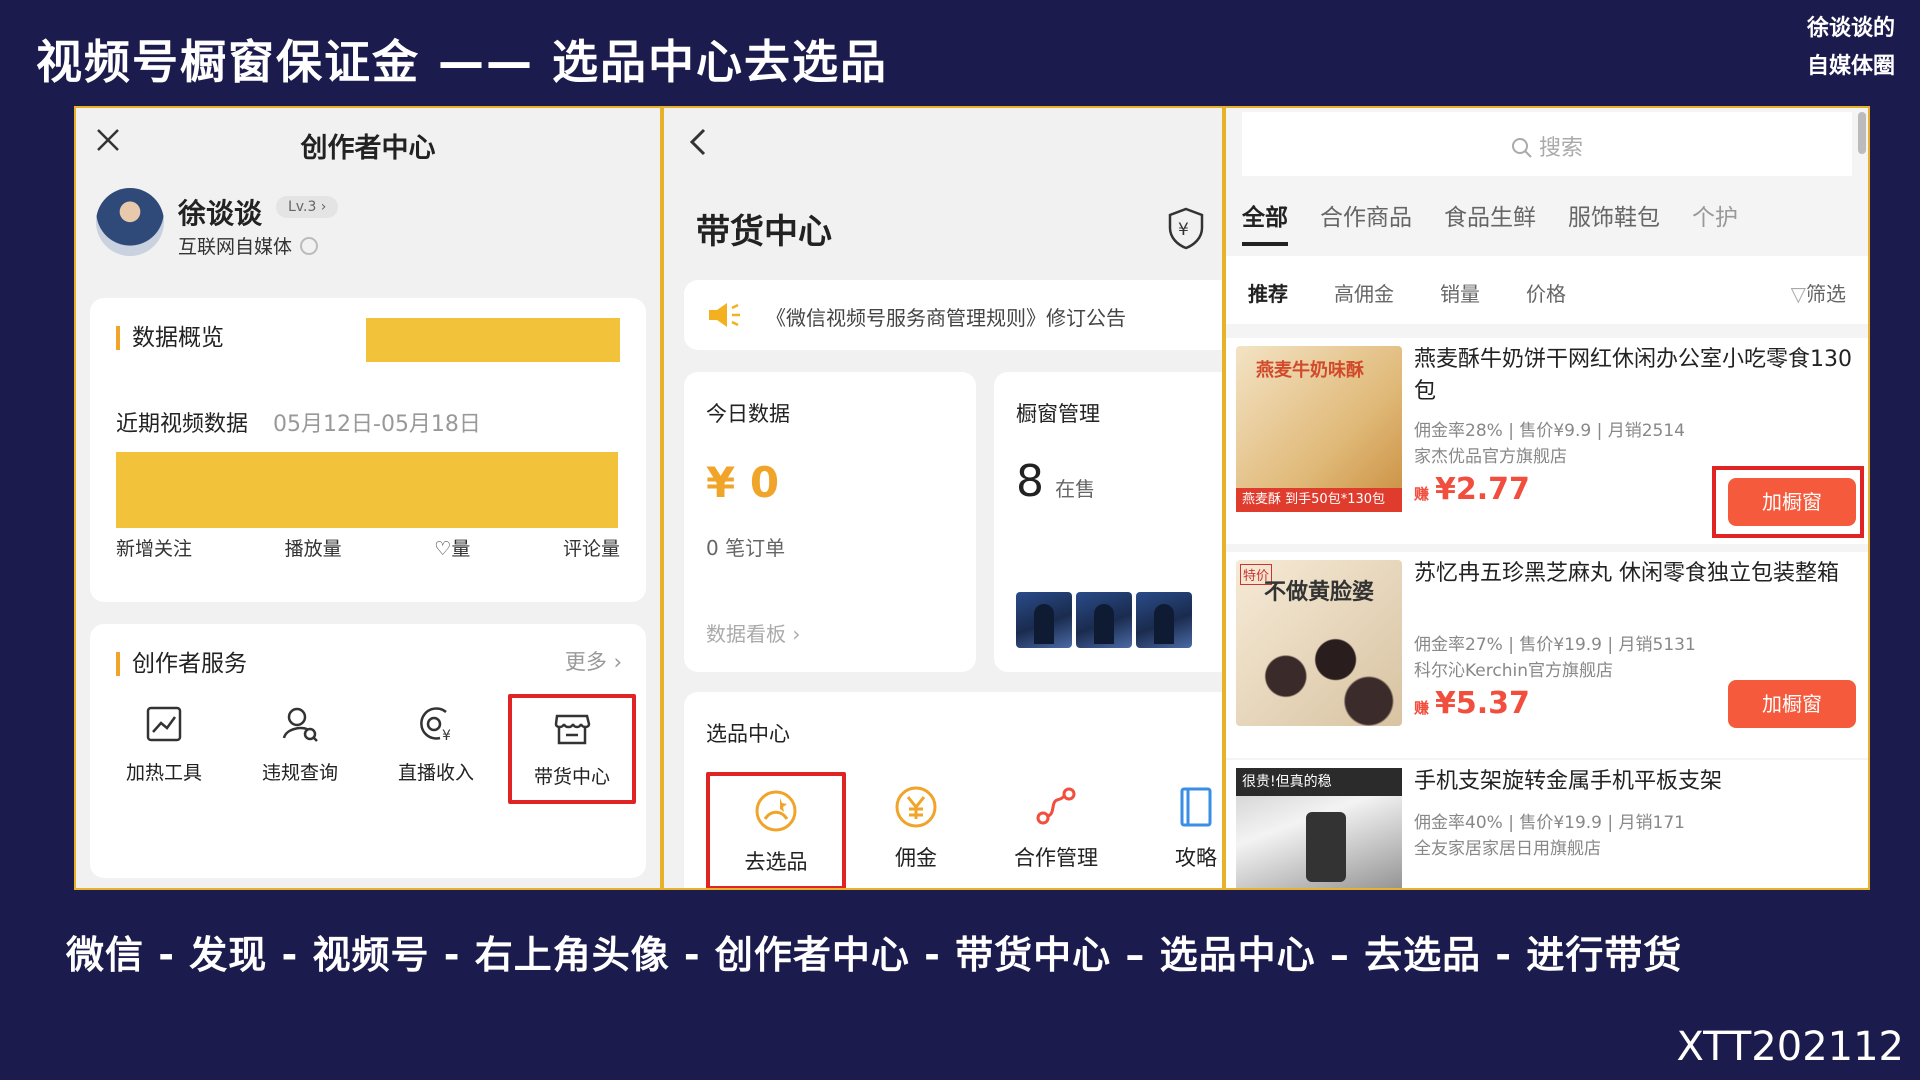  What do you see at coordinates (1633, 782) in the screenshot?
I see `product-name: 手机支架旋转金属手机平板支架` at bounding box center [1633, 782].